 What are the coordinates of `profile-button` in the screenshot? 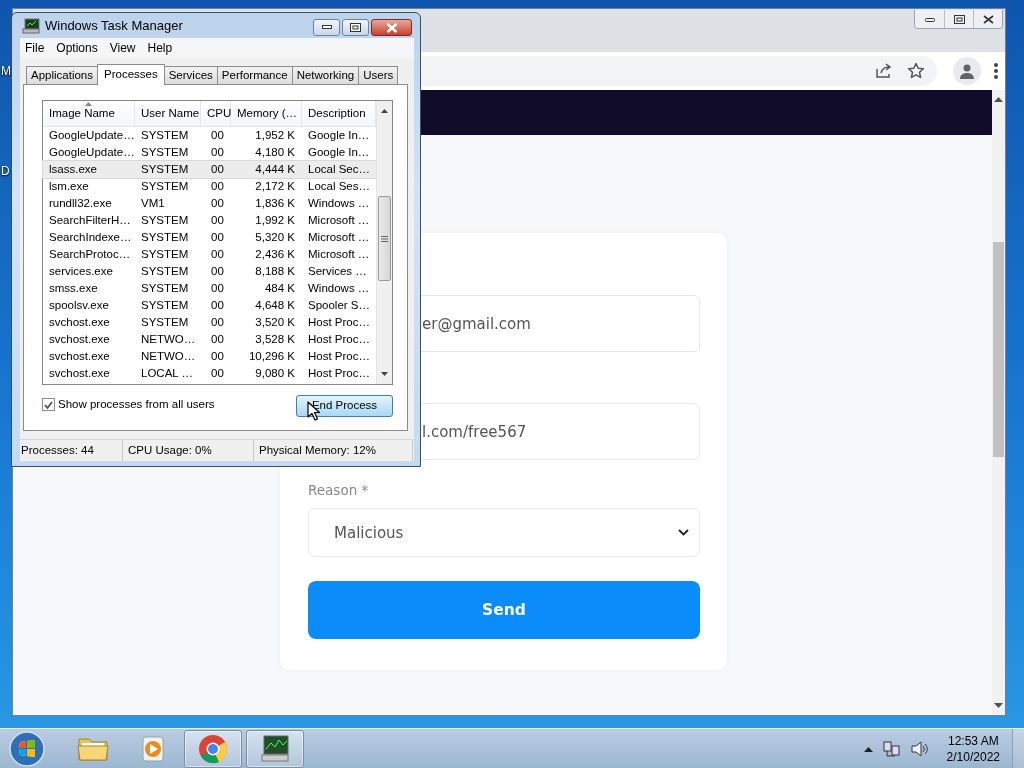 It's located at (967, 71).